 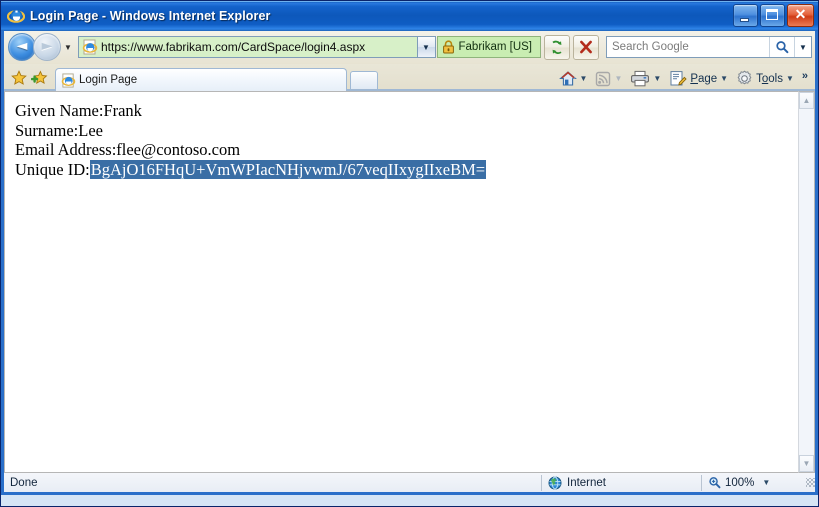 I want to click on home-button: ▼, so click(x=575, y=79).